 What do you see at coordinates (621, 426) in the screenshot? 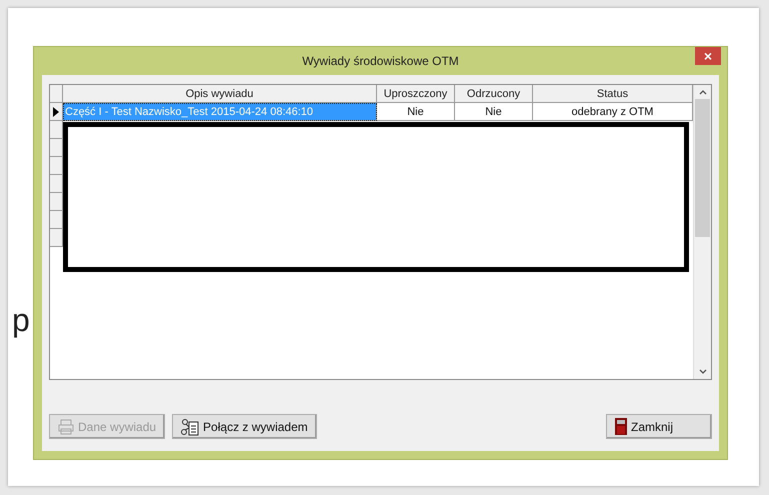
I see `door-icon` at bounding box center [621, 426].